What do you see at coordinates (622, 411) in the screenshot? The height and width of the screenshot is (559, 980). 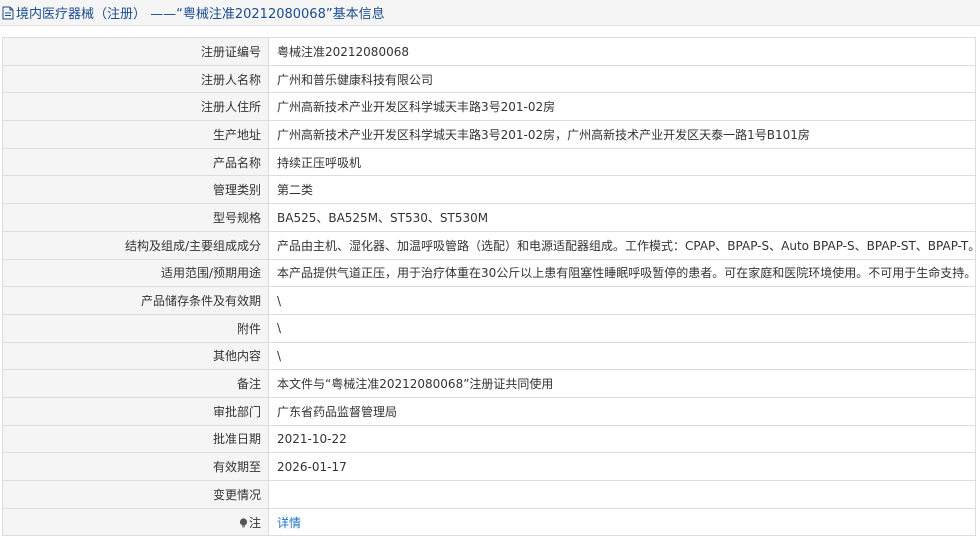 I see `row-value: 广东省药品监督管理局` at bounding box center [622, 411].